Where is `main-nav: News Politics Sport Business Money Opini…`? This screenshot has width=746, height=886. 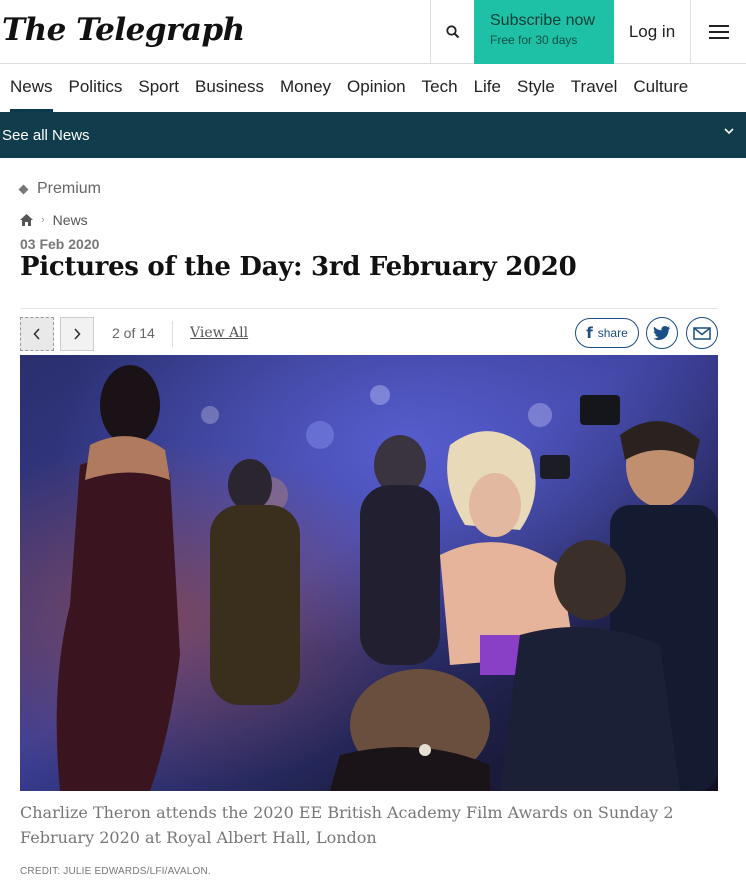 main-nav: News Politics Sport Business Money Opini… is located at coordinates (373, 88).